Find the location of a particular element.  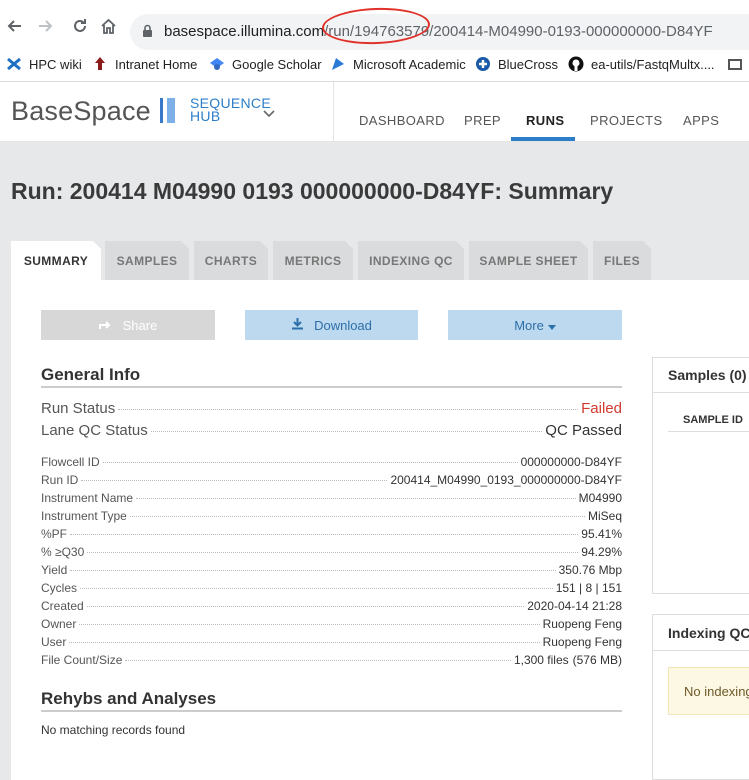

back-arrow-icon is located at coordinates (14, 28).